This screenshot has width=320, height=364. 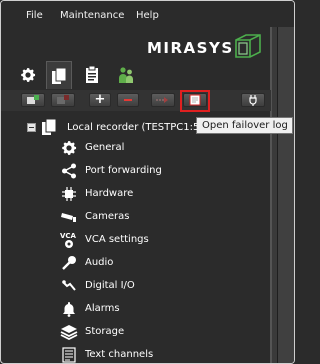 I want to click on clipboard-icon, so click(x=92, y=74).